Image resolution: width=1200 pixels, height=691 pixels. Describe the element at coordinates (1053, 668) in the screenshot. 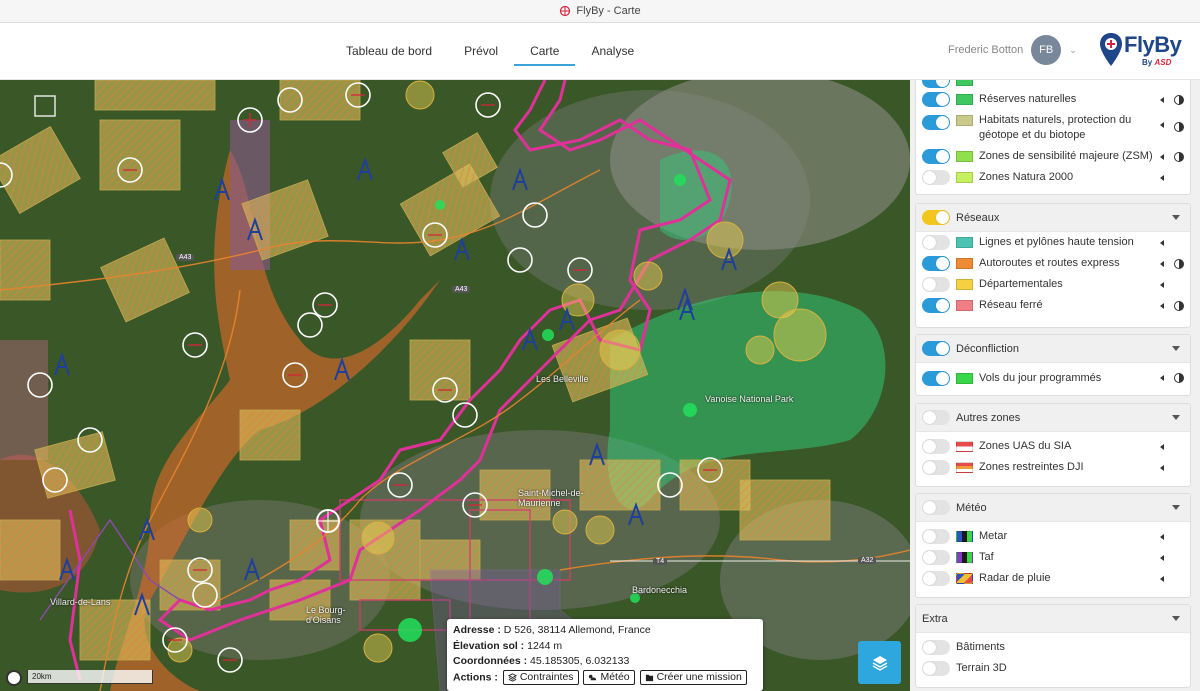

I see `layer-row: Terrain 3D` at that location.